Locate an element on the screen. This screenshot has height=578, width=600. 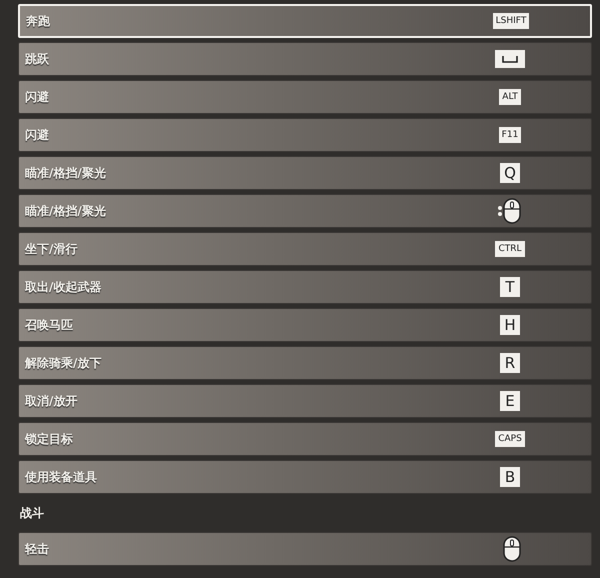
keybinding-row: 奔跑 LSHIFT is located at coordinates (305, 21).